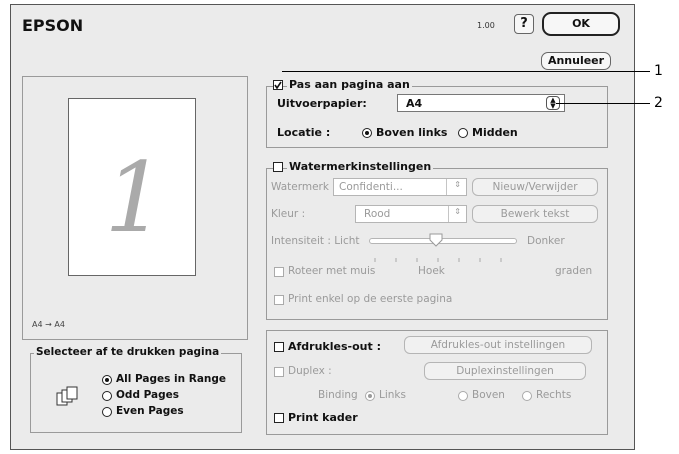  What do you see at coordinates (303, 187) in the screenshot?
I see `watermark-name-label: Watermerk :` at bounding box center [303, 187].